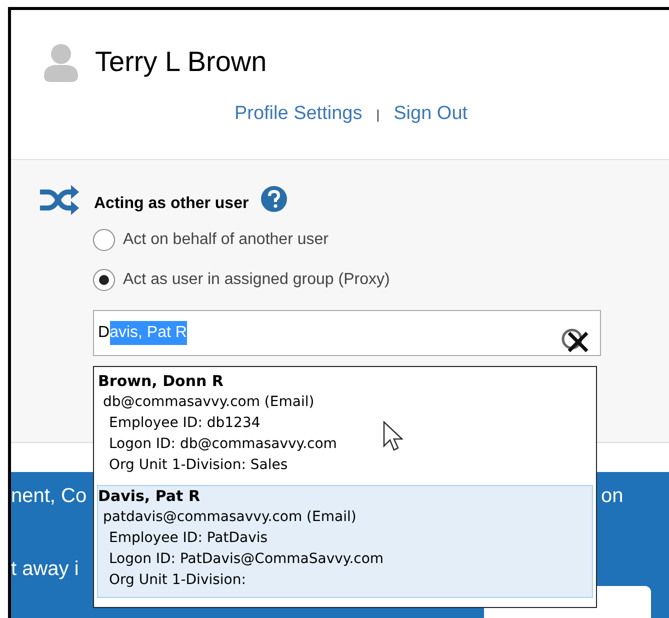 The height and width of the screenshot is (618, 669). Describe the element at coordinates (273, 199) in the screenshot. I see `help-icon` at that location.